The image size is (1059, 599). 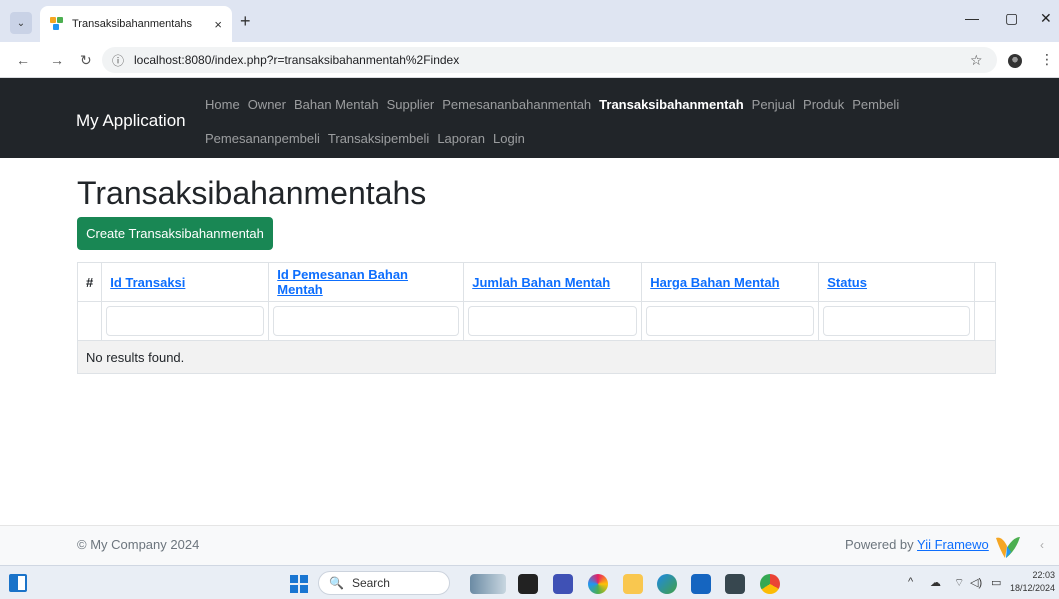 What do you see at coordinates (252, 193) in the screenshot?
I see `page-title: Transaksibahanmentahs` at bounding box center [252, 193].